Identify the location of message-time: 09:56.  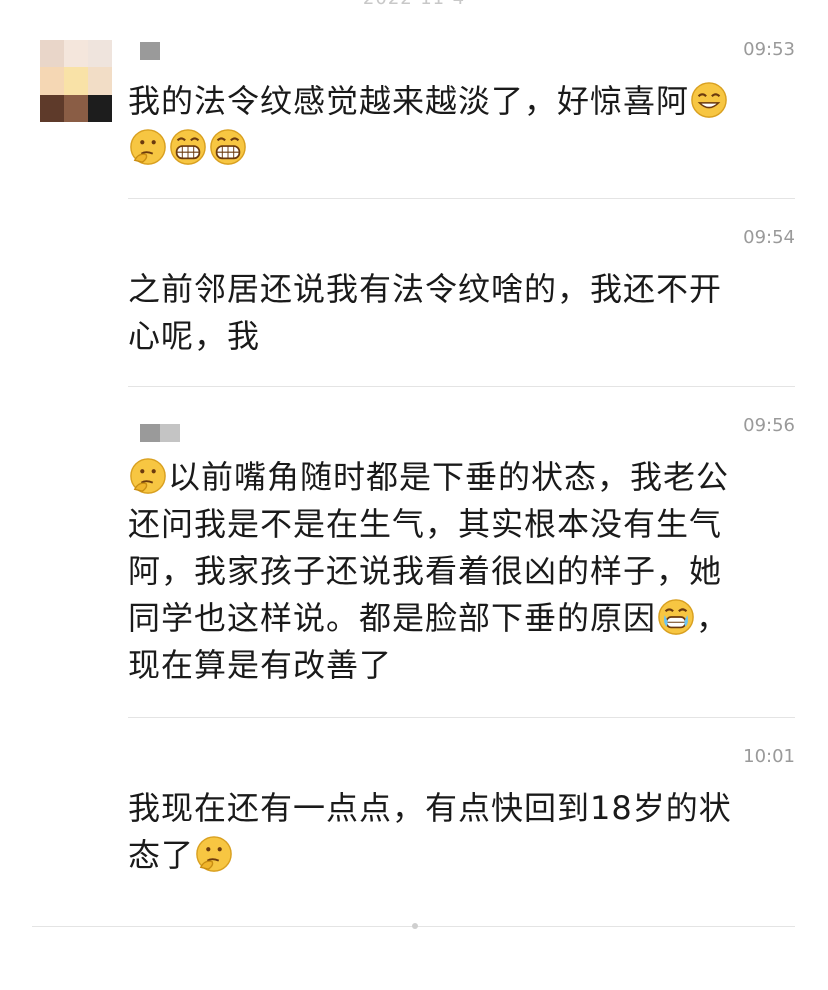
(769, 425).